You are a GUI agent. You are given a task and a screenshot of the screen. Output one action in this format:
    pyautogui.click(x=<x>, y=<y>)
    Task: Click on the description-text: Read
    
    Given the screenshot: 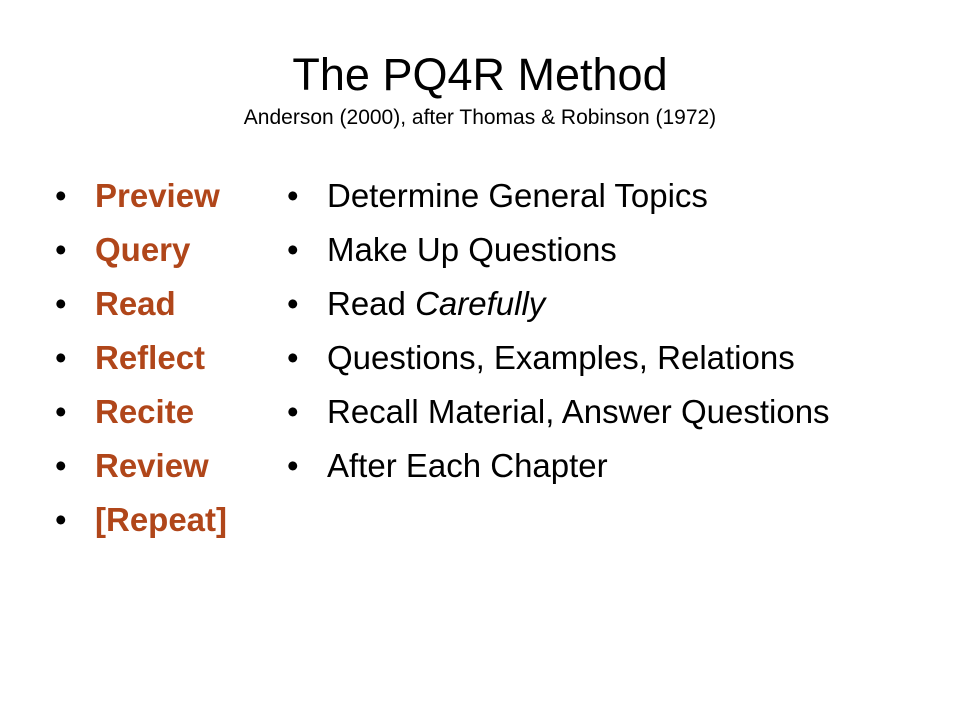 What is the action you would take?
    pyautogui.click(x=371, y=303)
    